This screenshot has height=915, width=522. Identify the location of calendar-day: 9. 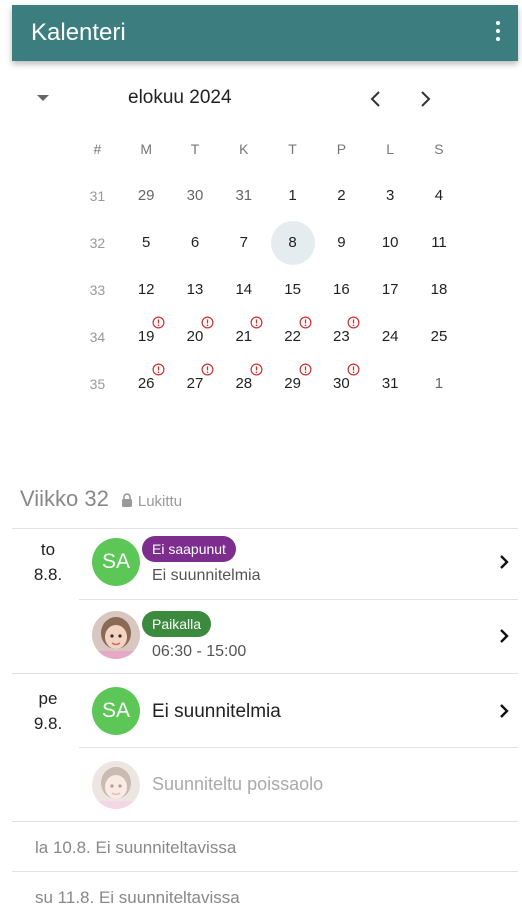
(341, 242).